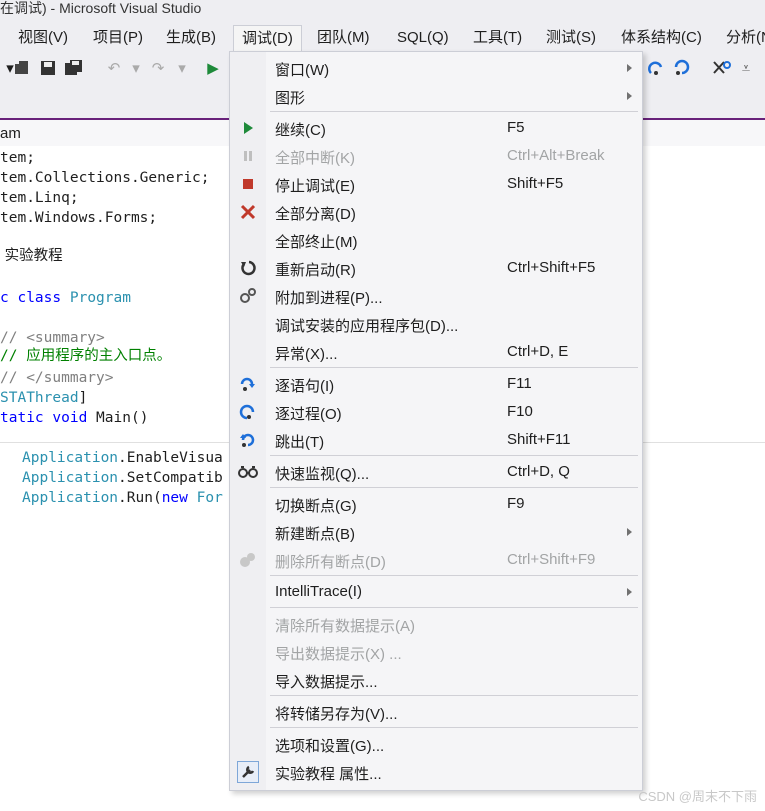 This screenshot has width=765, height=811. I want to click on save-all-icon, so click(74, 68).